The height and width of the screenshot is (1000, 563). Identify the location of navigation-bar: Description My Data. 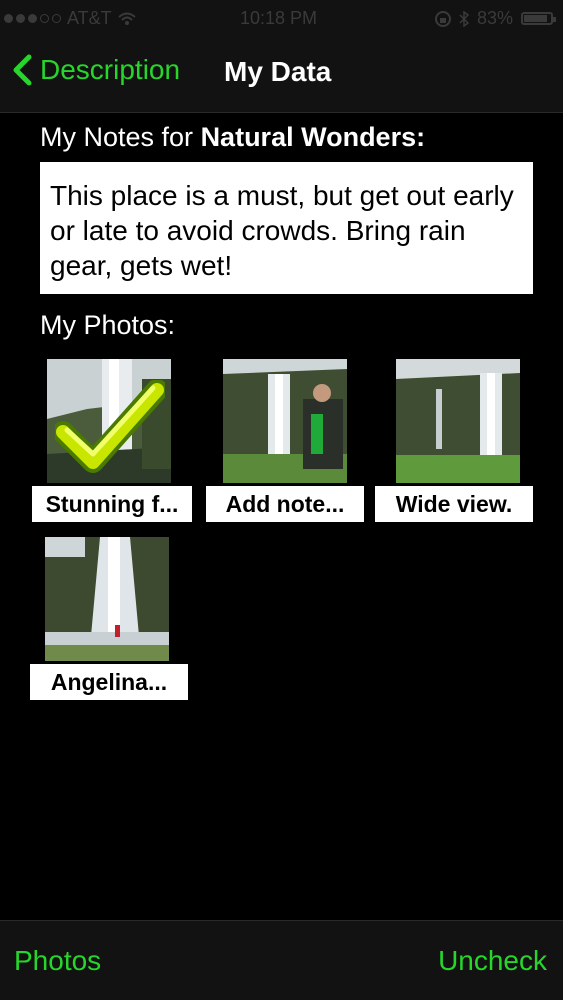
(281, 74).